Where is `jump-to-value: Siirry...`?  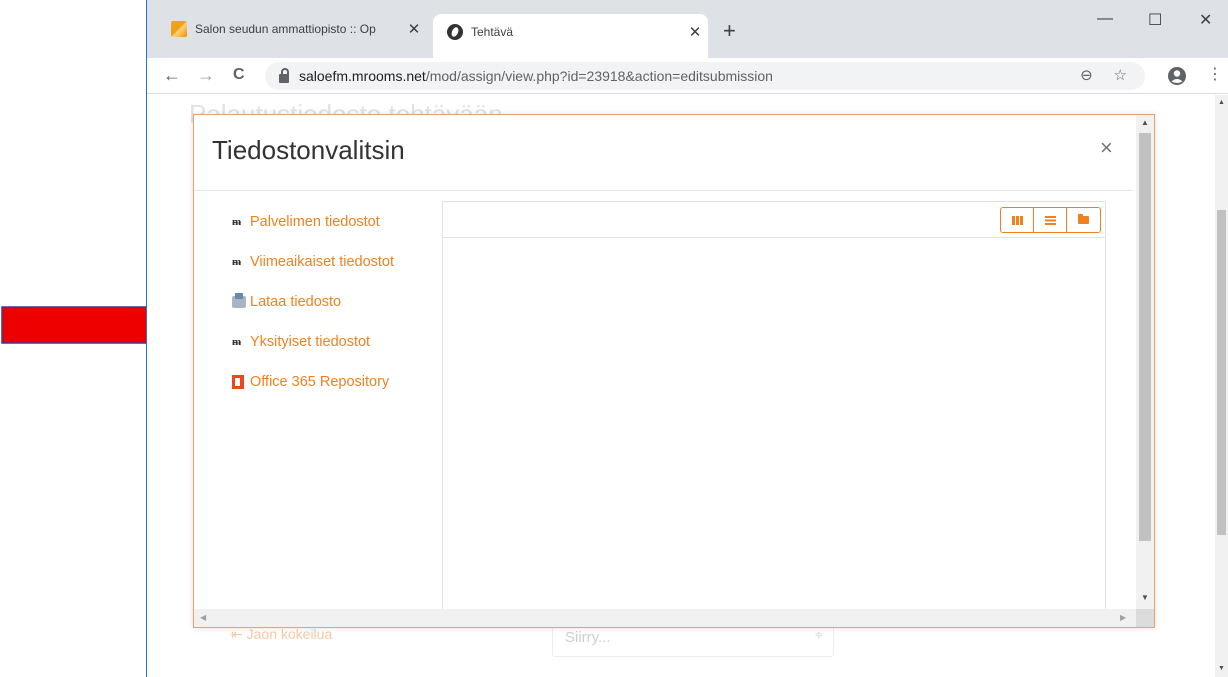 jump-to-value: Siirry... is located at coordinates (588, 637).